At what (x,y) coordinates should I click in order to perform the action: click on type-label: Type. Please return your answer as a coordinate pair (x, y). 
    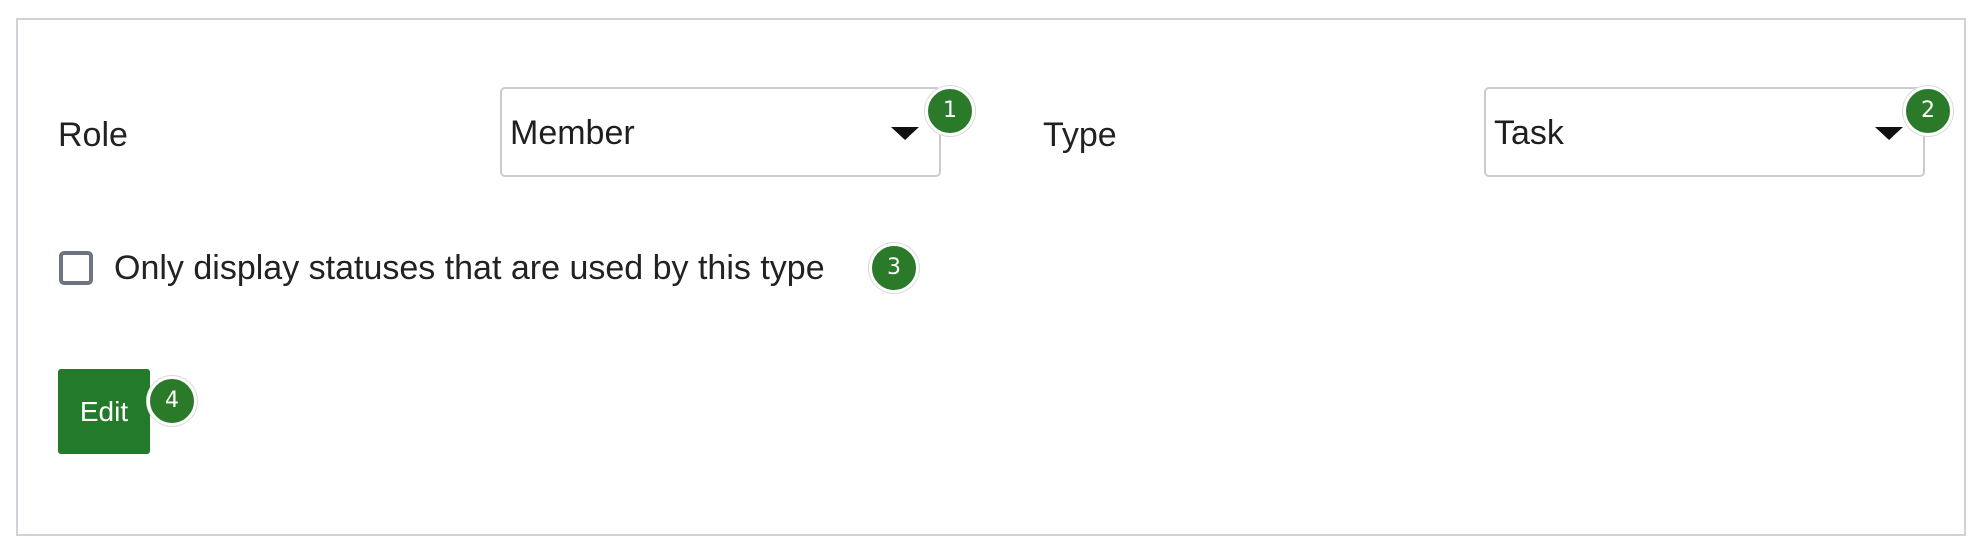
    Looking at the image, I should click on (1080, 135).